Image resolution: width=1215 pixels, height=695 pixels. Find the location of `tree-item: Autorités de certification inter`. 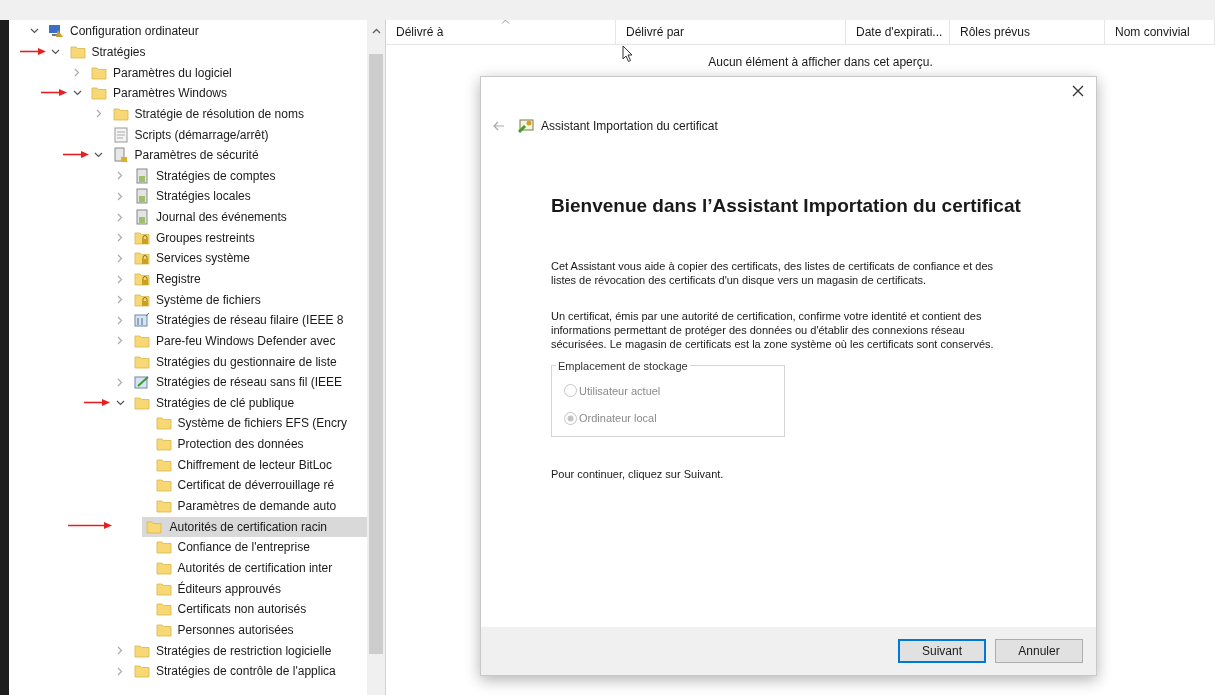

tree-item: Autorités de certification inter is located at coordinates (255, 567).